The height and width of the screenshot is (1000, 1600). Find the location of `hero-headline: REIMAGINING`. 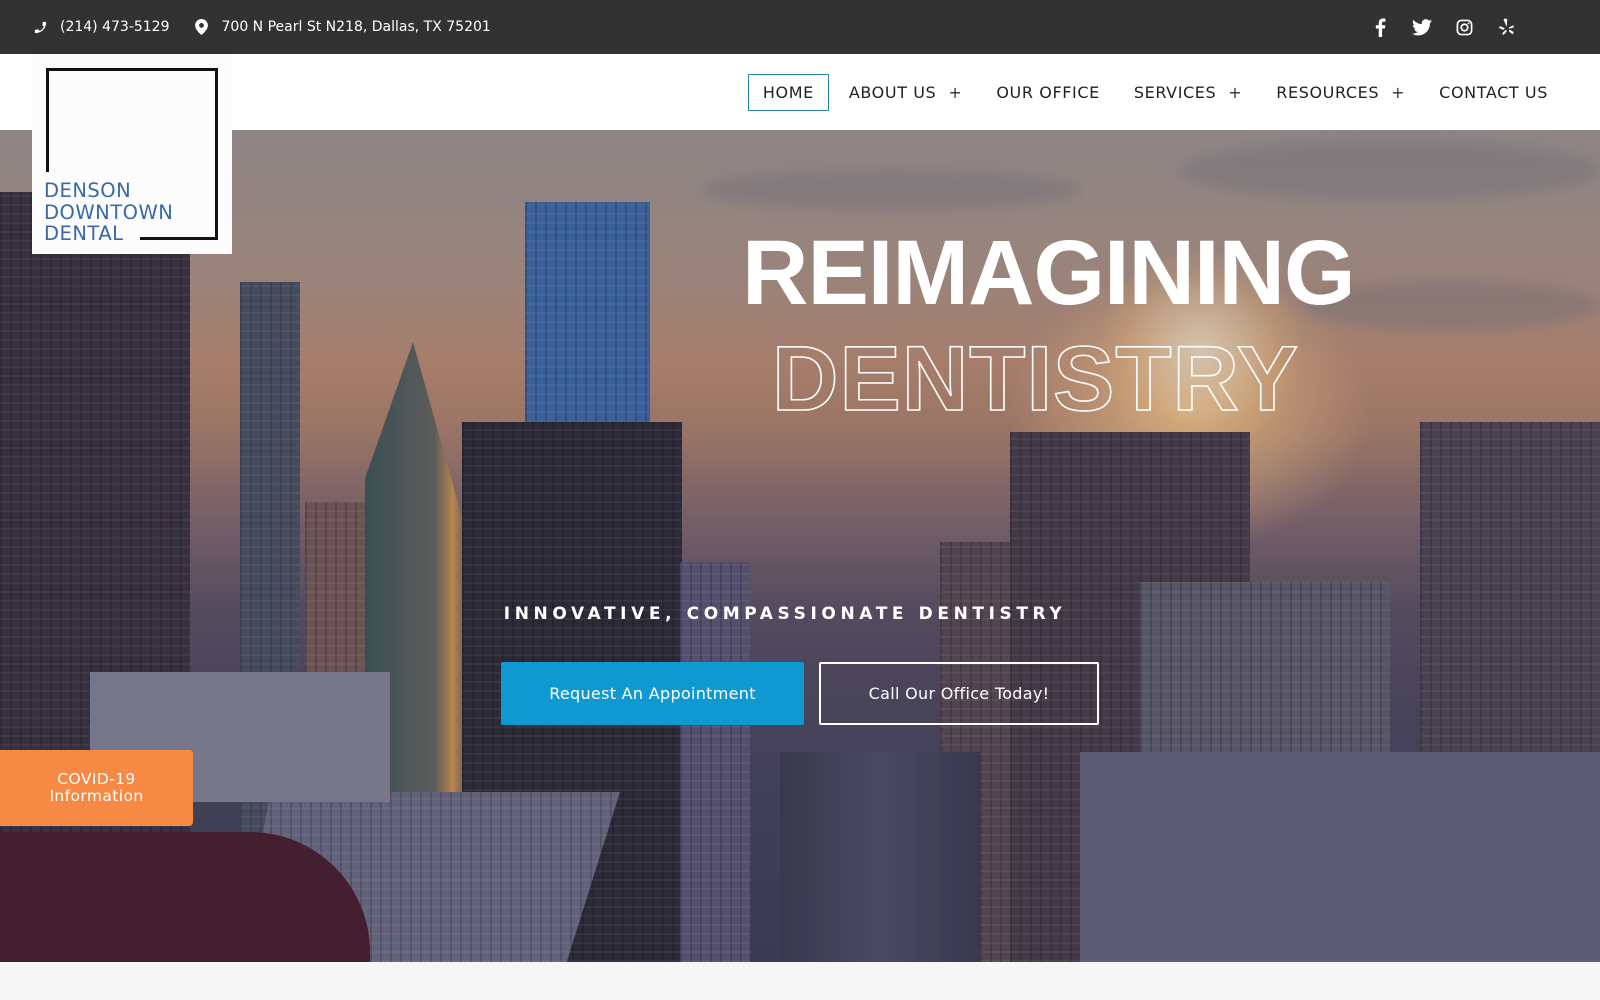

hero-headline: REIMAGINING is located at coordinates (1049, 273).